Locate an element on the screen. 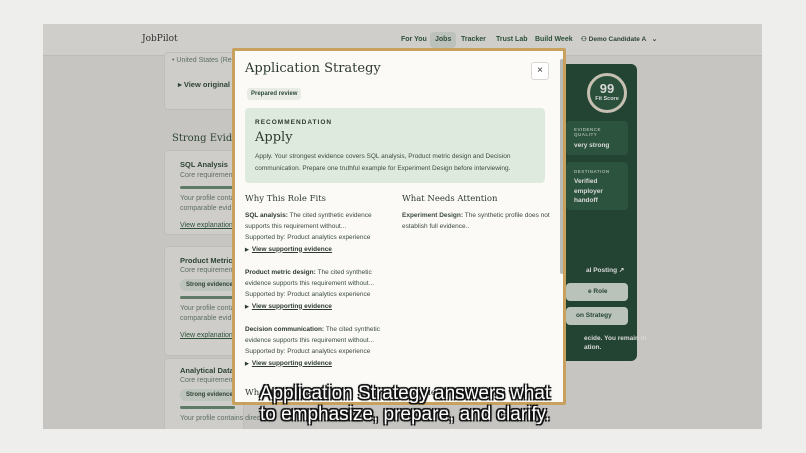 The width and height of the screenshot is (806, 453). dialog-title: Application Strategy is located at coordinates (313, 68).